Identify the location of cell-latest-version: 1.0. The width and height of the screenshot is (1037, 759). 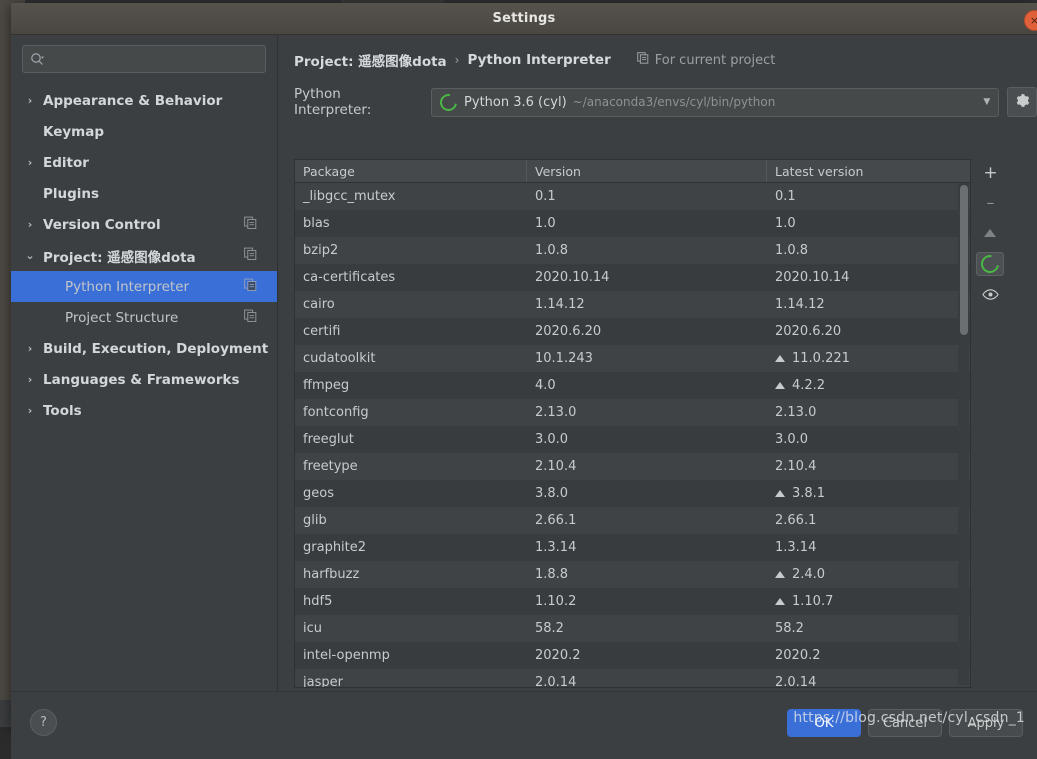
(868, 223).